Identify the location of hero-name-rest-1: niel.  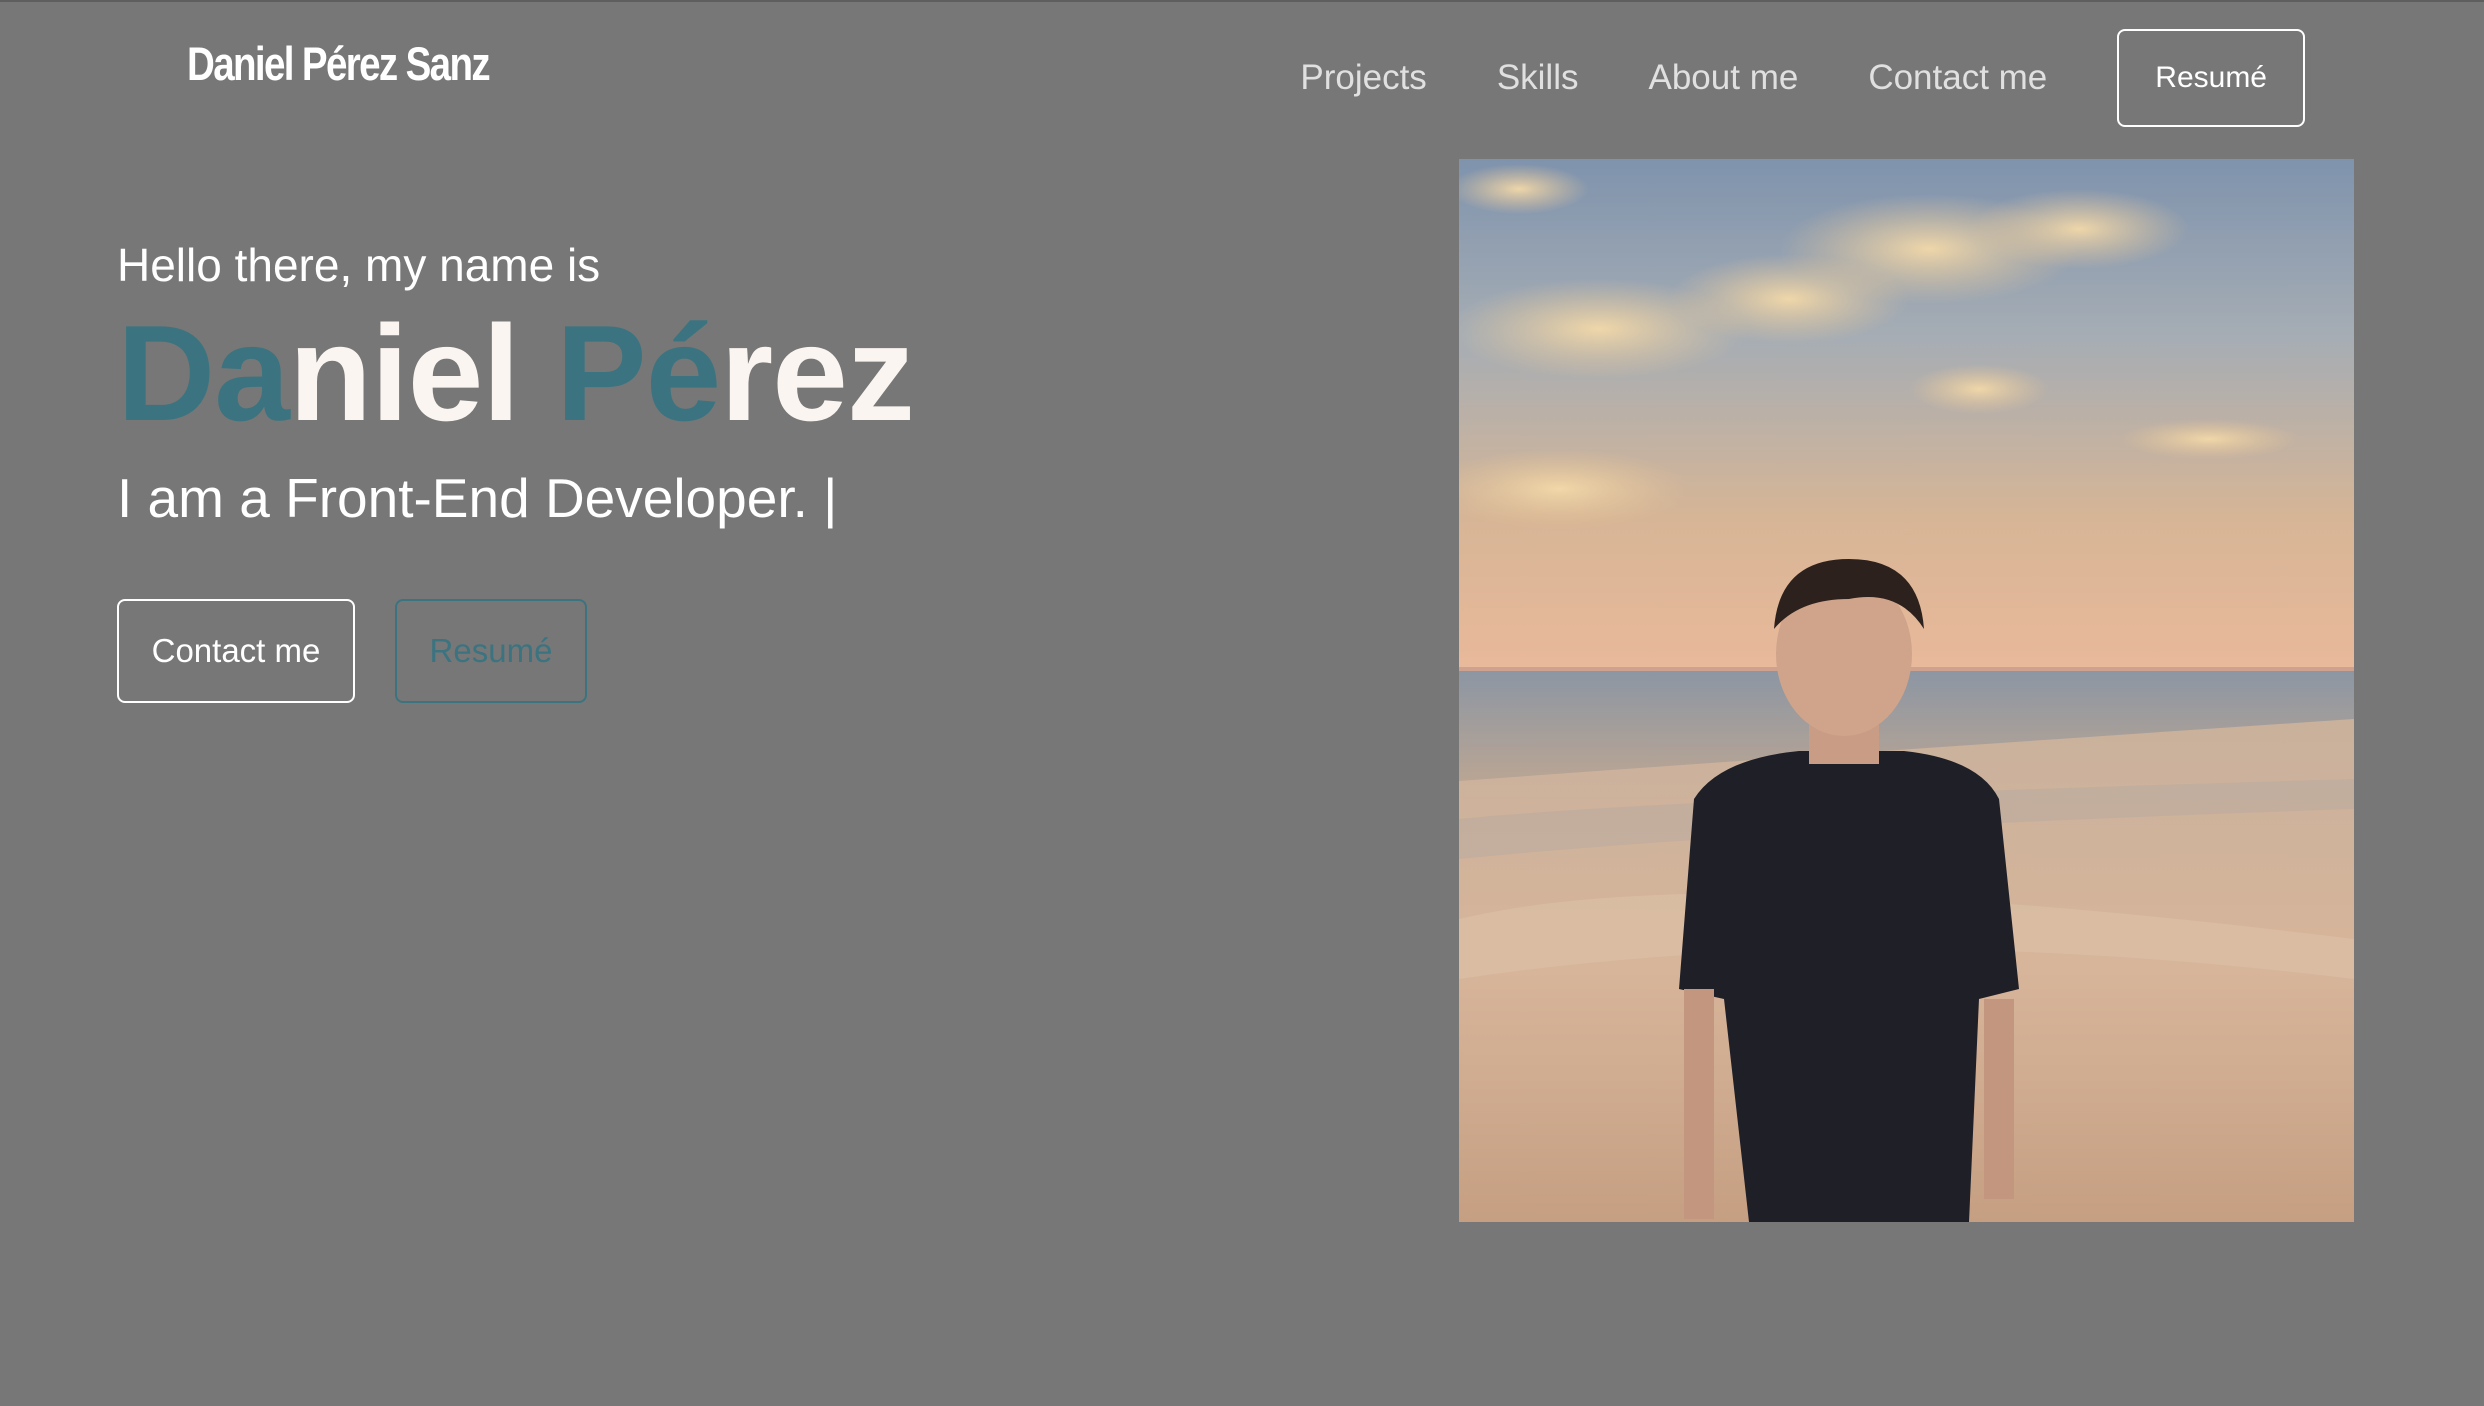
(422, 373).